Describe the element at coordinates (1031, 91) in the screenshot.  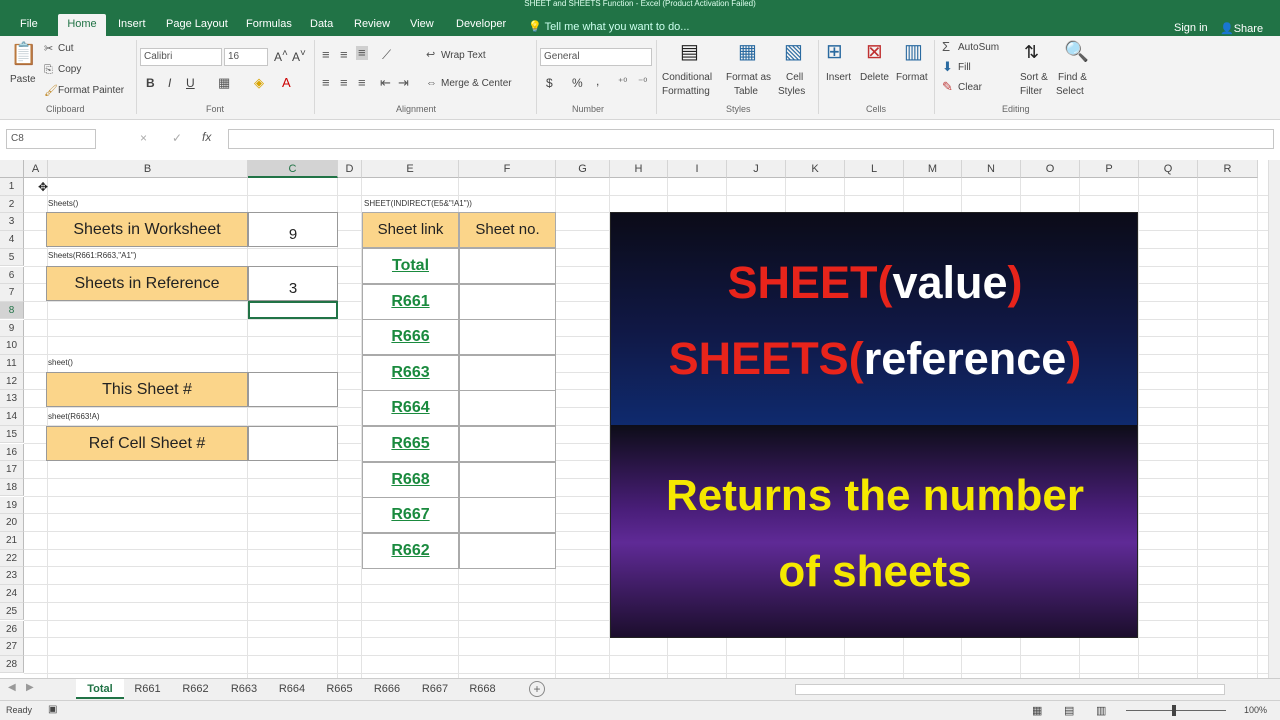
I see `sort-filter-line2: Filter` at that location.